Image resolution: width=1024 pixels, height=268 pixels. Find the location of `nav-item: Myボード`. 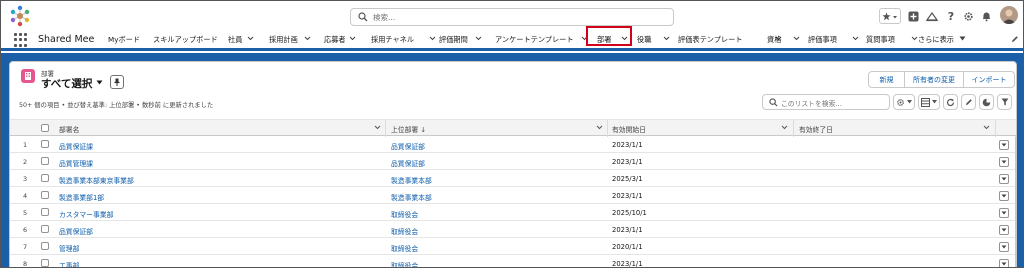

nav-item: Myボード is located at coordinates (124, 40).